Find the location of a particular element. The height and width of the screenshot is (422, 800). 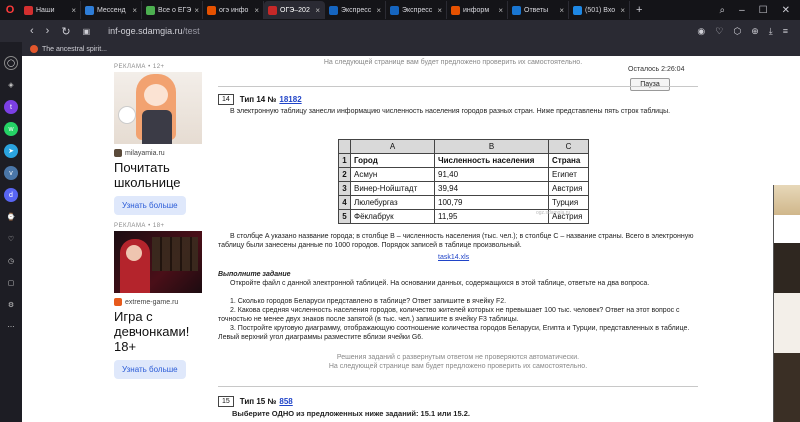

bookmark-heart-icon: ♡ is located at coordinates (719, 31).